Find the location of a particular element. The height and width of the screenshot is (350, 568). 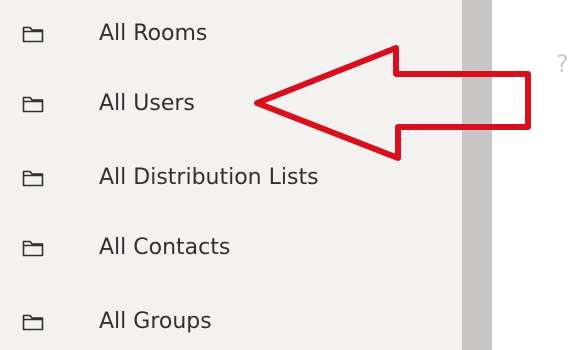

sidebar-item-all-distribution-lists: All Distribution Lists is located at coordinates (231, 178).